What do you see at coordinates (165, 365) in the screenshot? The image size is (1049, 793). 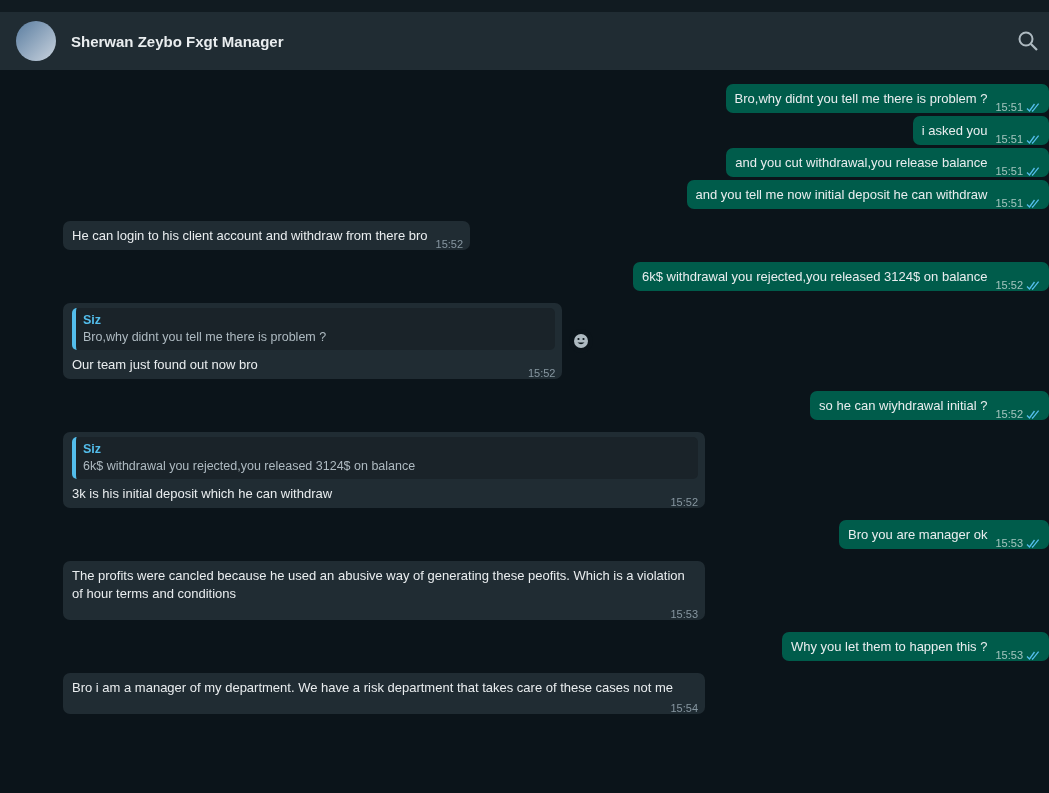 I see `message-text: Our team just found out now bro` at bounding box center [165, 365].